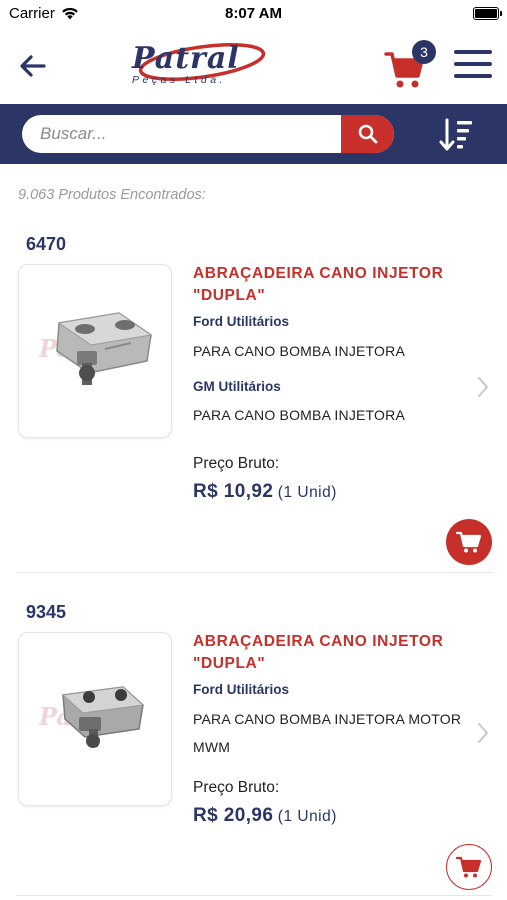 The width and height of the screenshot is (507, 900). What do you see at coordinates (233, 815) in the screenshot?
I see `price-value: R$ 20,96` at bounding box center [233, 815].